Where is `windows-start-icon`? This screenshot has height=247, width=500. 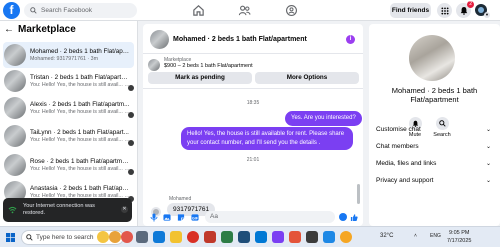 windows-start-icon is located at coordinates (10, 237).